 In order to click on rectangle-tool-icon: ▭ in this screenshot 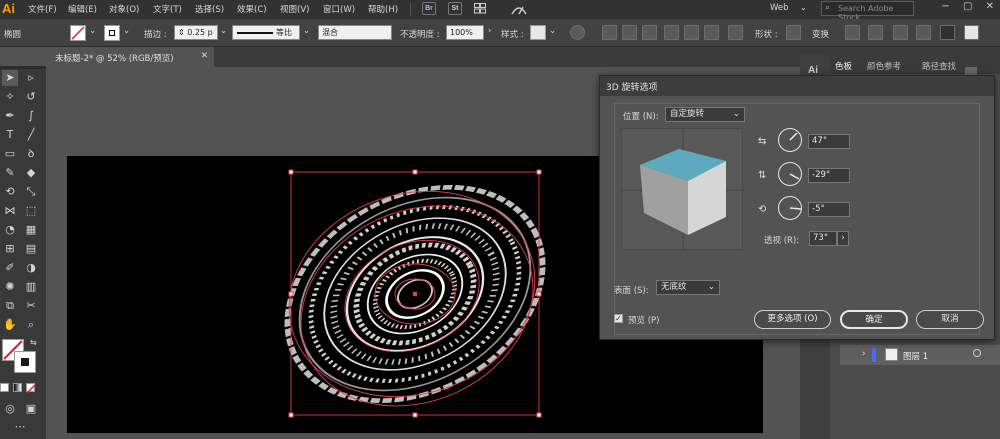, I will do `click(10, 154)`.